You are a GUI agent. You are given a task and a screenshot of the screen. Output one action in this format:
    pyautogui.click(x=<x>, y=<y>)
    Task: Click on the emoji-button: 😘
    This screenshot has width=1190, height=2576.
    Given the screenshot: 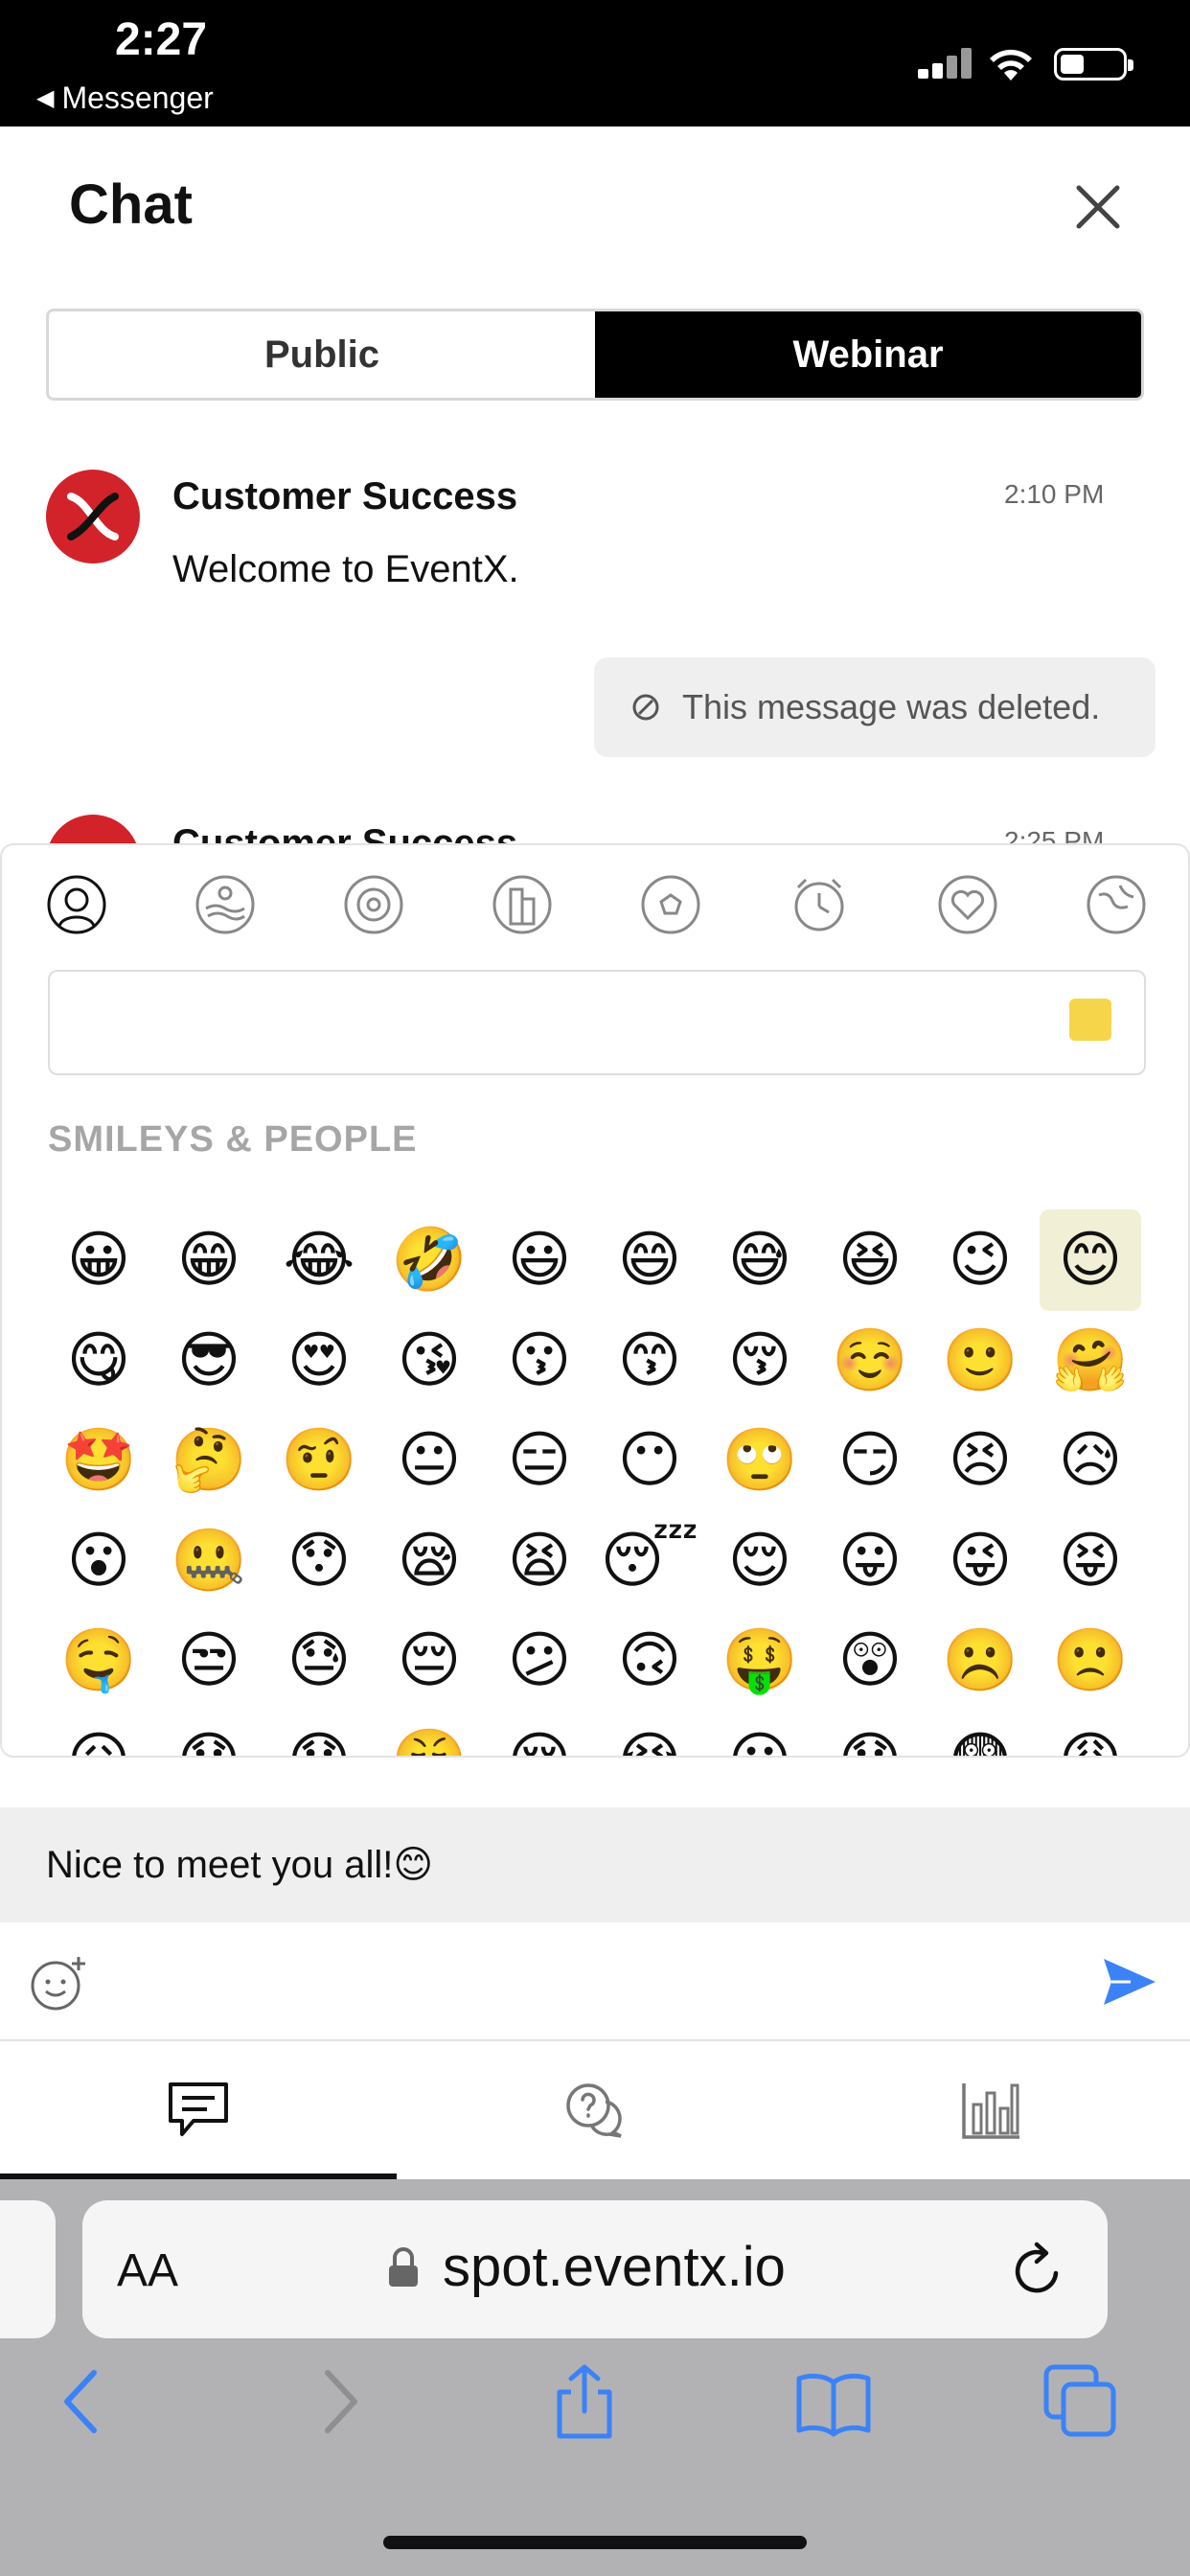 What is the action you would take?
    pyautogui.click(x=429, y=1361)
    